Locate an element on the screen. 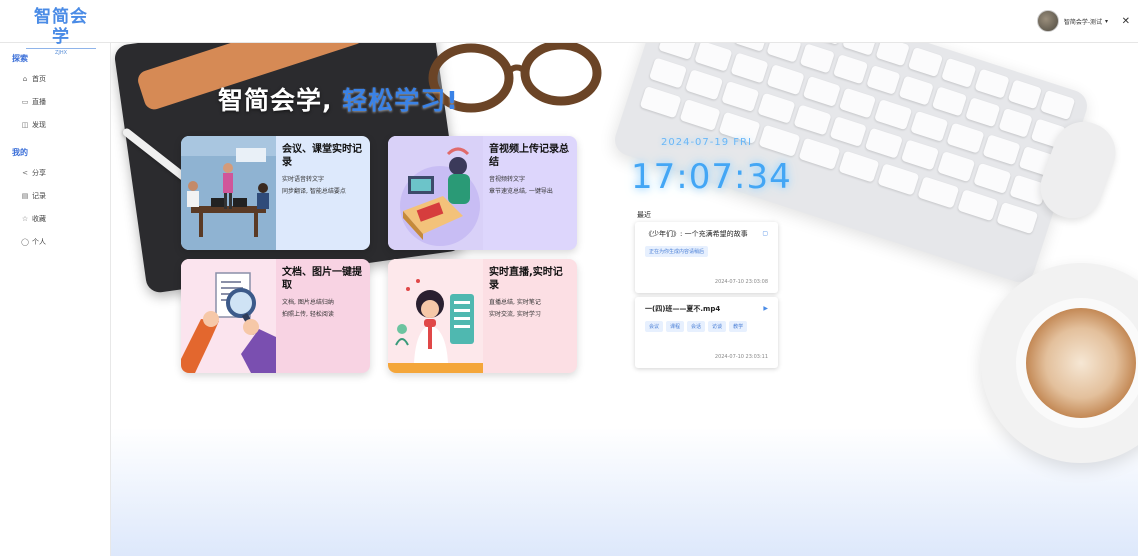  tag: 正在为你生成内容请稍后 is located at coordinates (677, 251).